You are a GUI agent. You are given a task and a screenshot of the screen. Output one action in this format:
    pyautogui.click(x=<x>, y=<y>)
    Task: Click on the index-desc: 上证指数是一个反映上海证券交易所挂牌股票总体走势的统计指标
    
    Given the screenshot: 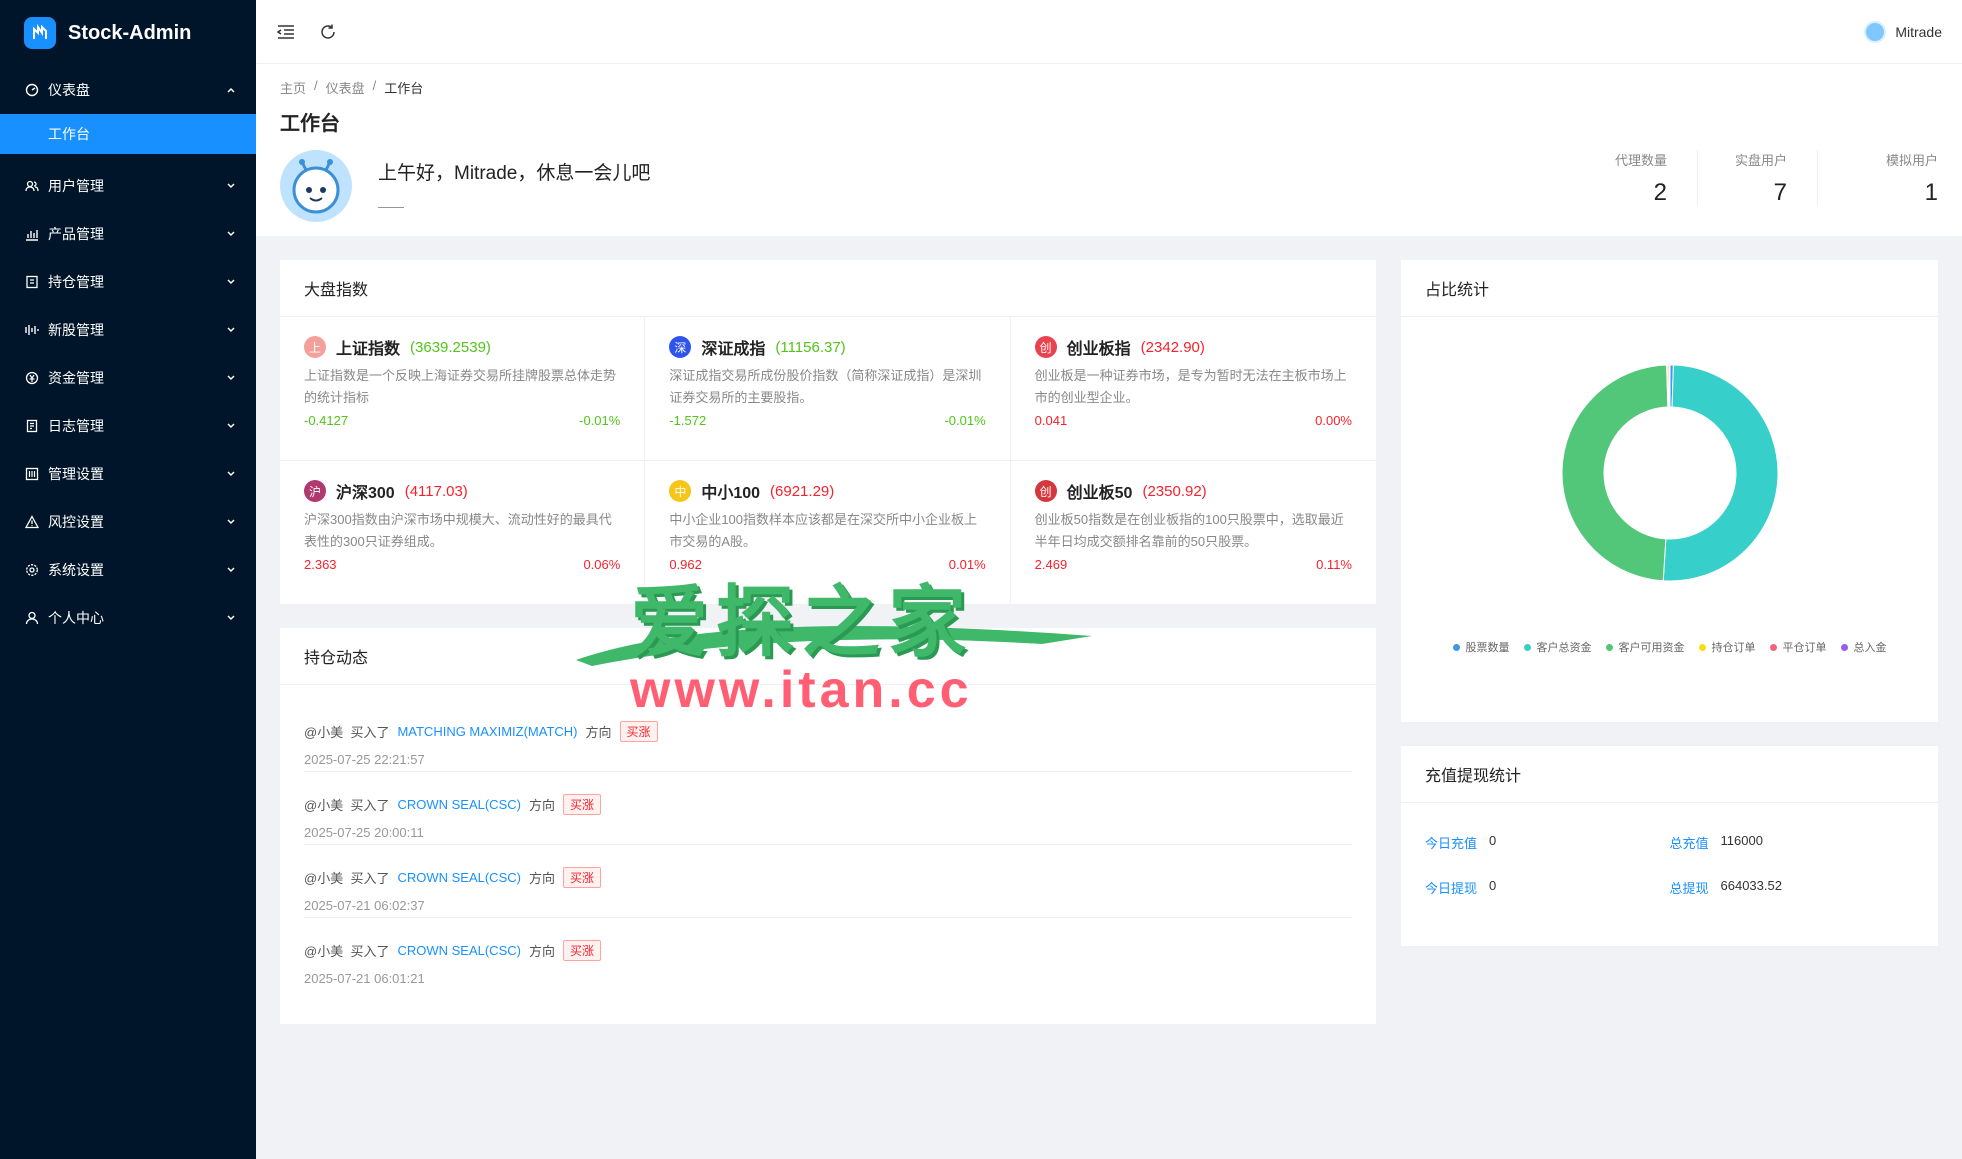 What is the action you would take?
    pyautogui.click(x=460, y=386)
    